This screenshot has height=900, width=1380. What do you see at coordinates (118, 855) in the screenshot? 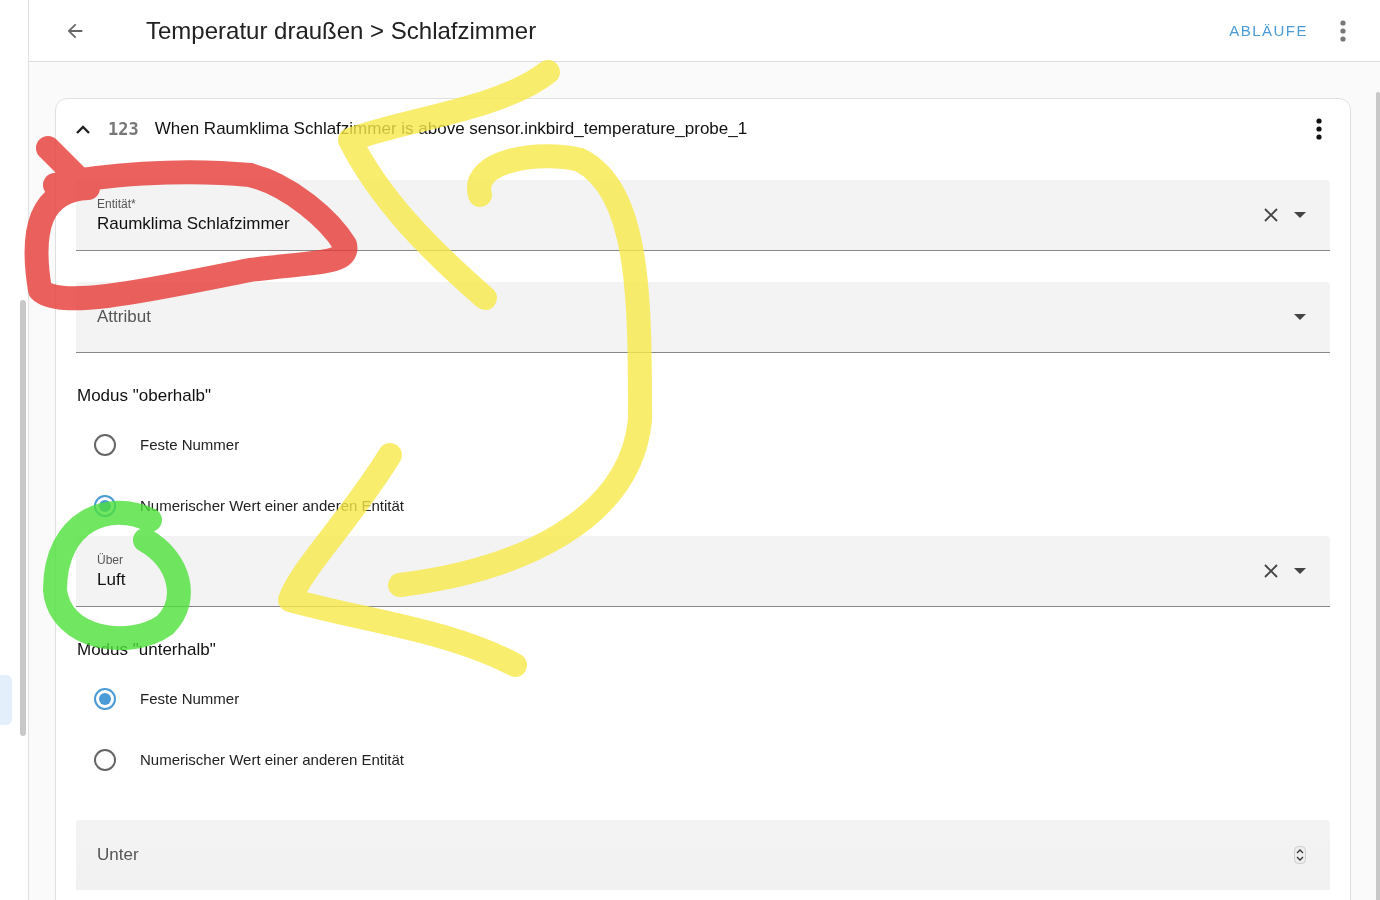
I see `field-placeholder: Unter` at bounding box center [118, 855].